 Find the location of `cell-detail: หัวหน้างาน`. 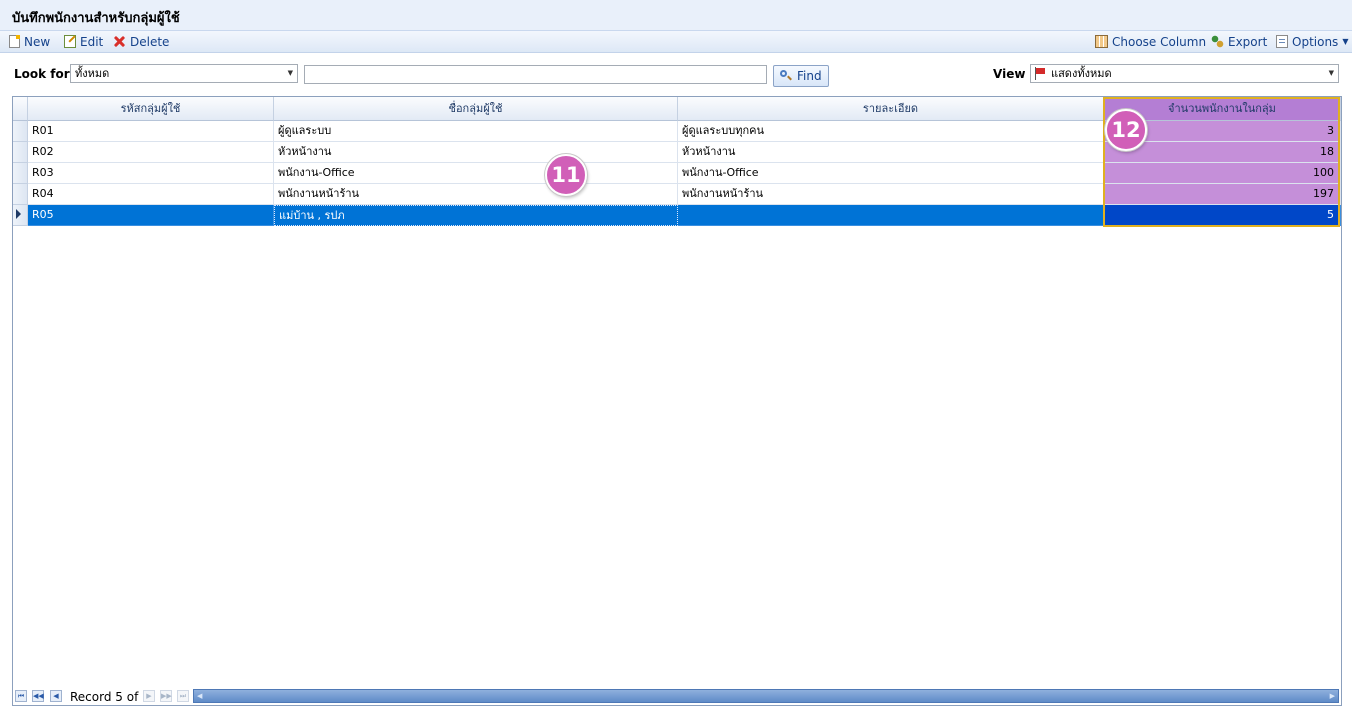

cell-detail: หัวหน้างาน is located at coordinates (891, 152).